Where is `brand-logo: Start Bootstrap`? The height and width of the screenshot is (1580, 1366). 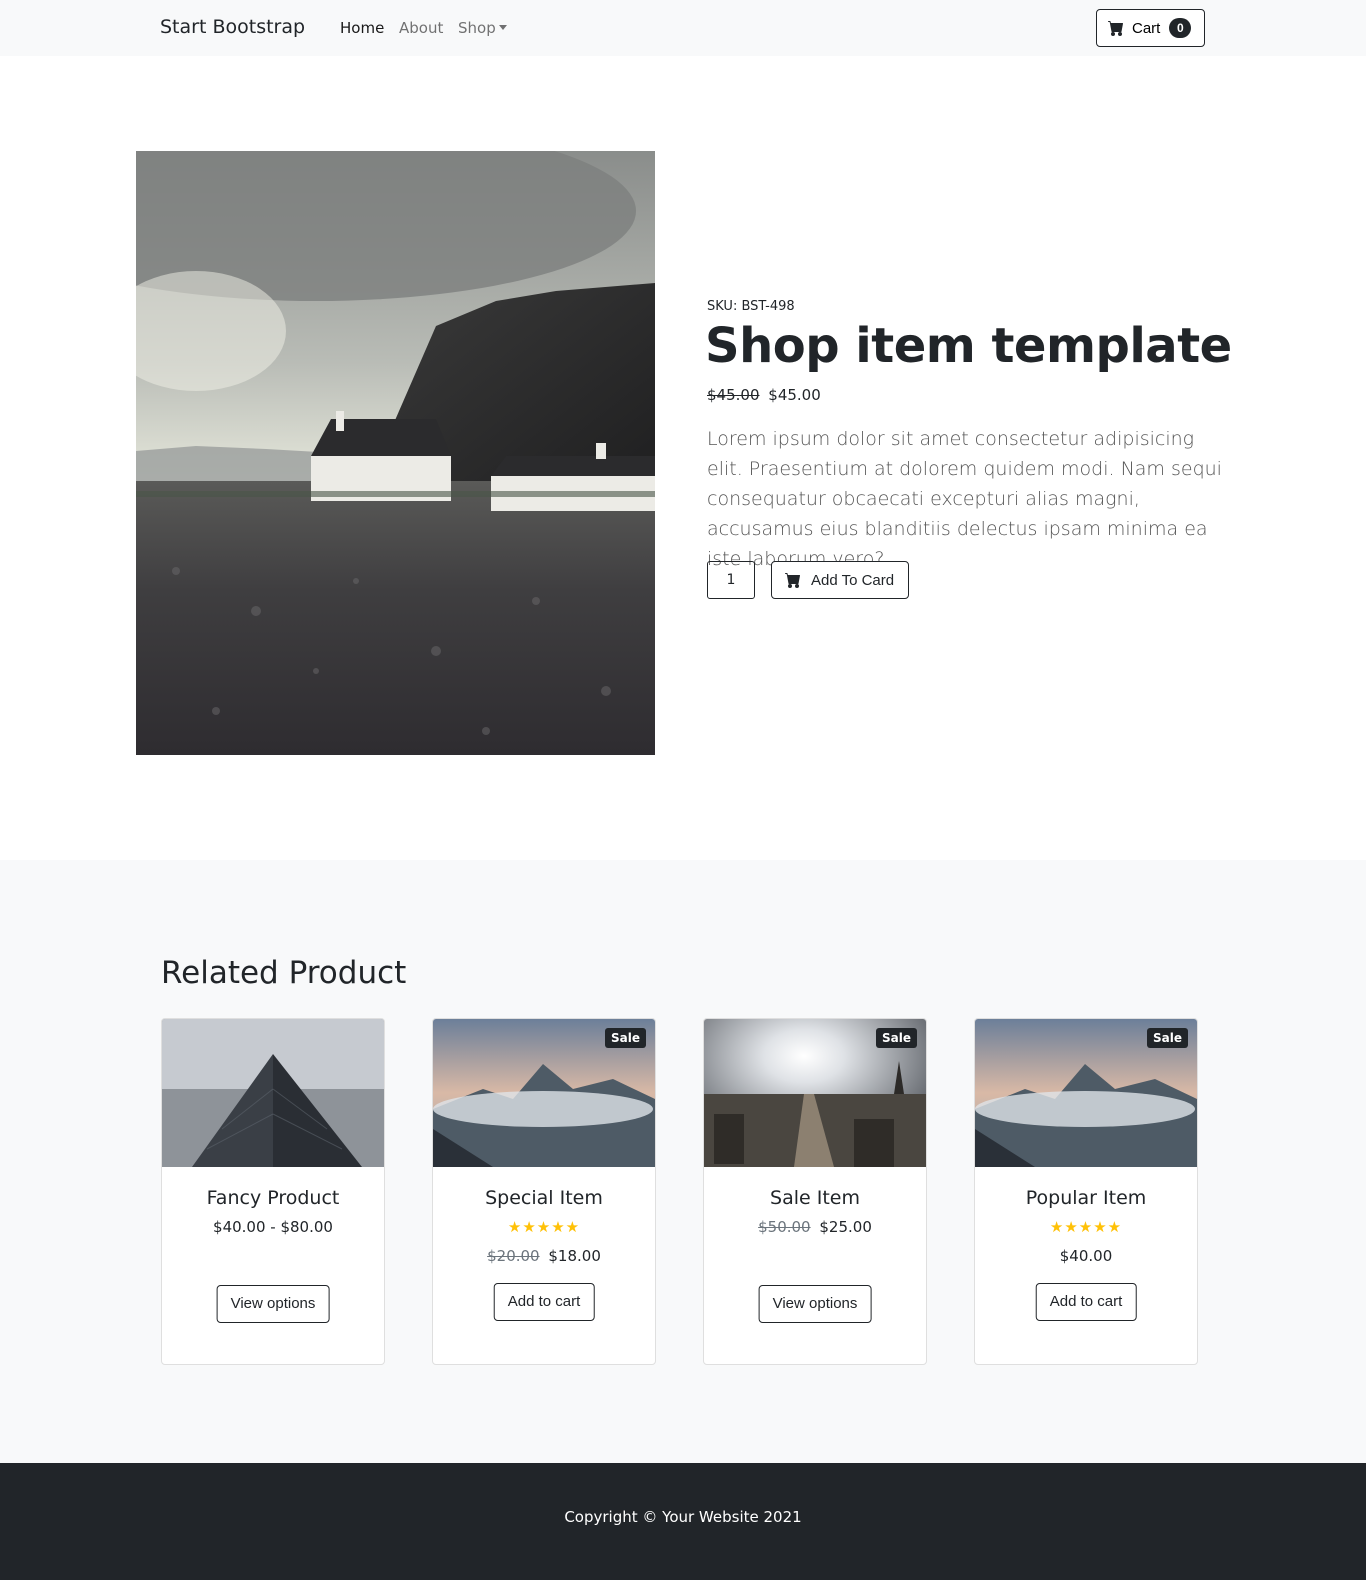
brand-logo: Start Bootstrap is located at coordinates (232, 27).